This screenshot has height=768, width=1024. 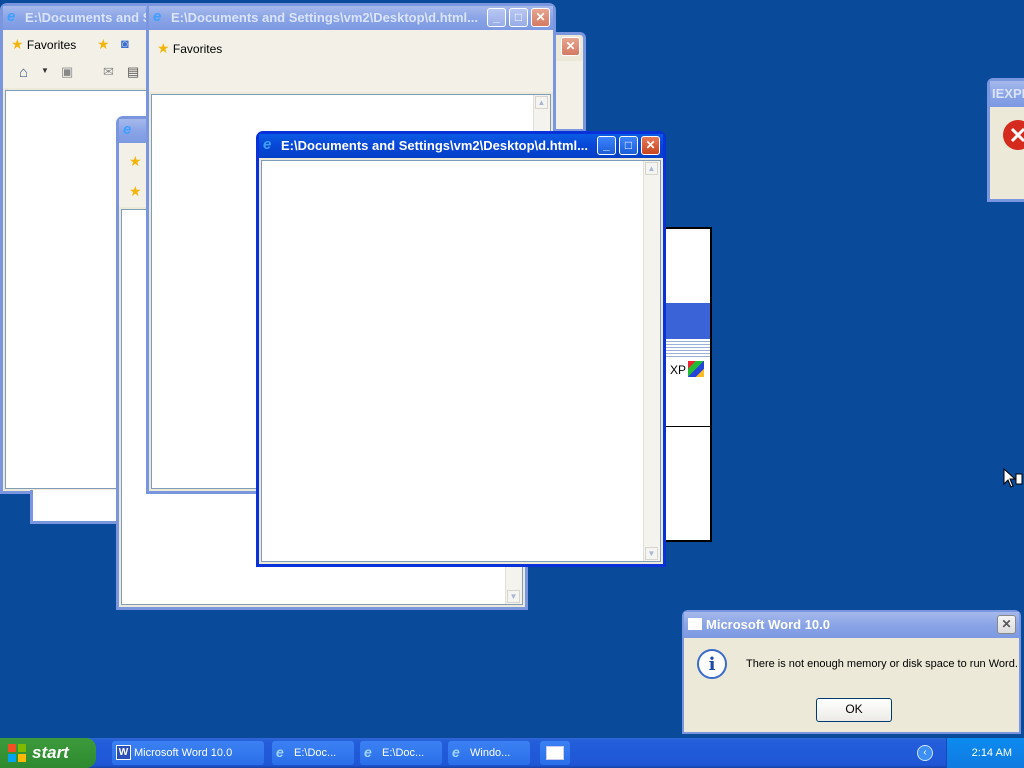 What do you see at coordinates (91, 17) in the screenshot?
I see `window-title: E:\Documents and Se` at bounding box center [91, 17].